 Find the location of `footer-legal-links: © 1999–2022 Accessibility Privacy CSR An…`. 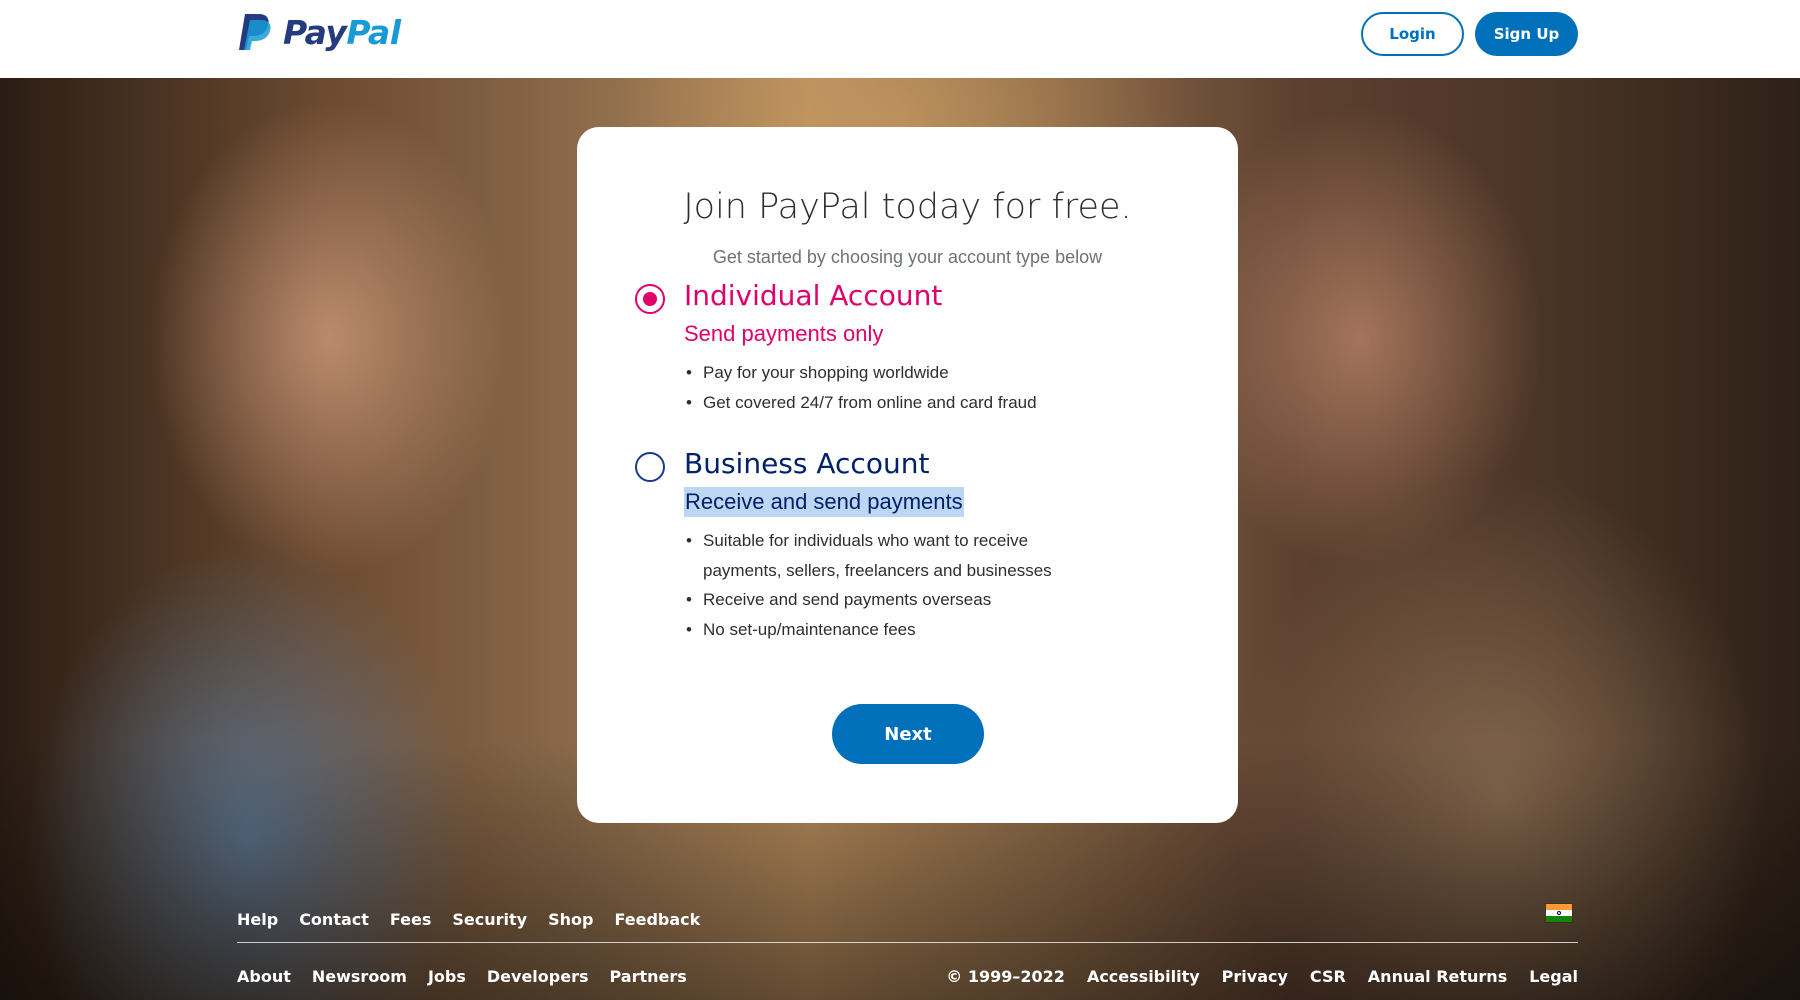

footer-legal-links: © 1999–2022 Accessibility Privacy CSR An… is located at coordinates (1262, 976).